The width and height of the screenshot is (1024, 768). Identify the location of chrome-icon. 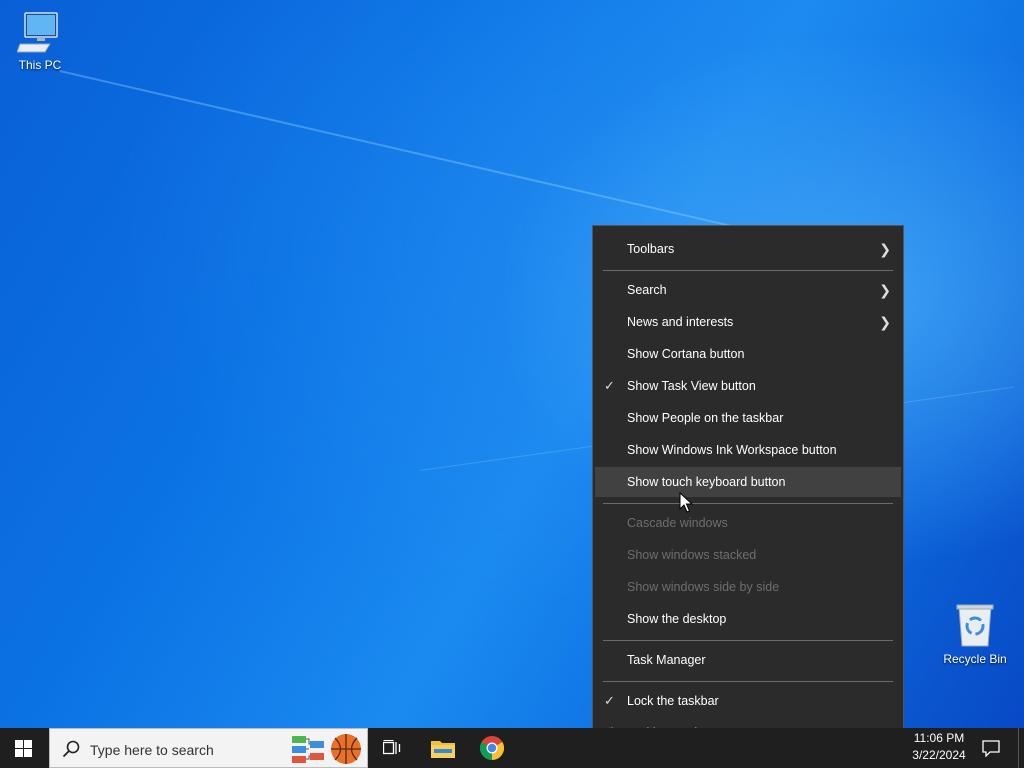
(492, 748).